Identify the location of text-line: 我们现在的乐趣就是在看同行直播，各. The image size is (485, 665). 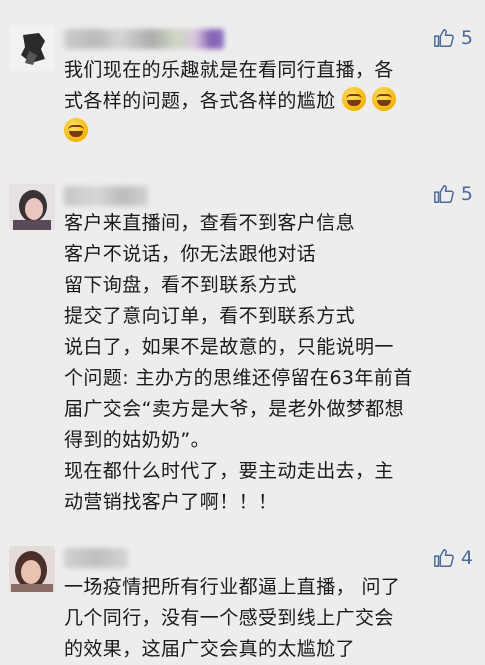
(229, 70).